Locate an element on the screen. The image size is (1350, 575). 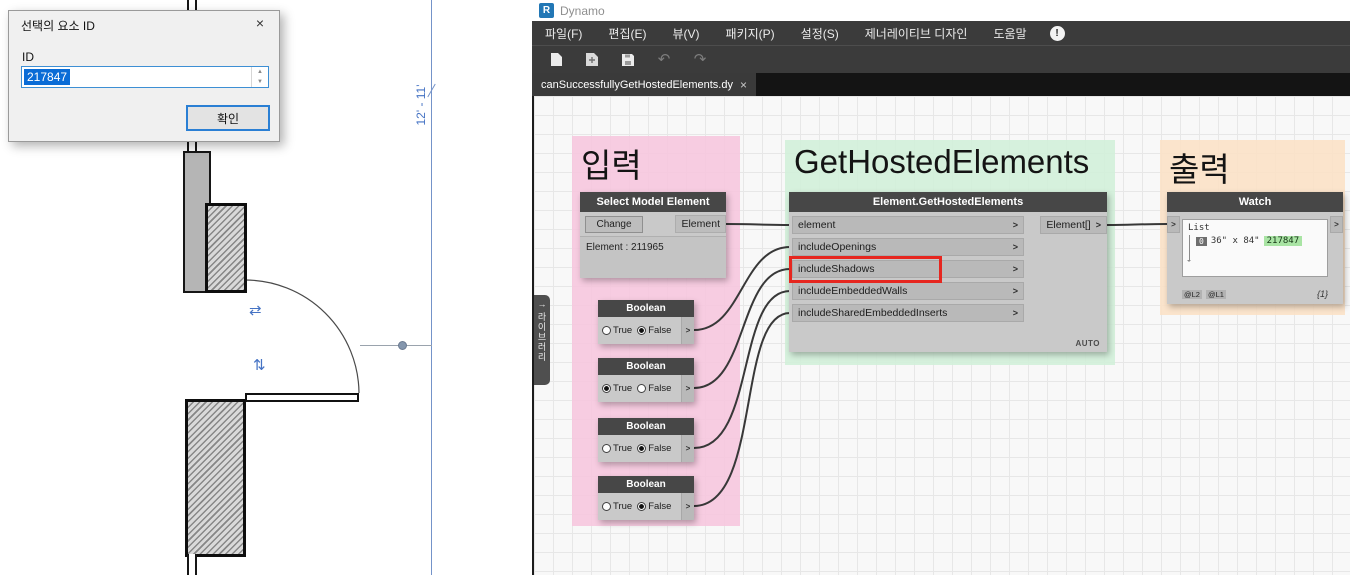
boolean-node-4: Boolean True False > is located at coordinates (646, 498).